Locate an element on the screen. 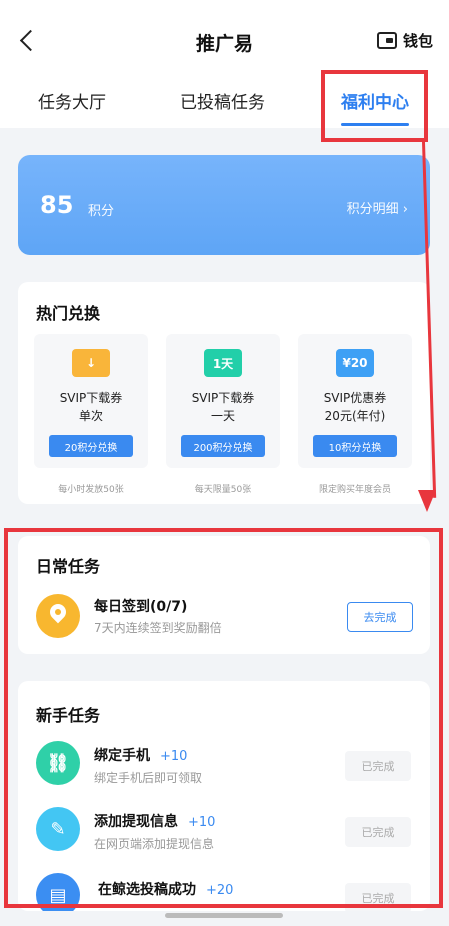 This screenshot has width=449, height=926. task-desc: 在网页端添加提现信息 is located at coordinates (154, 844).